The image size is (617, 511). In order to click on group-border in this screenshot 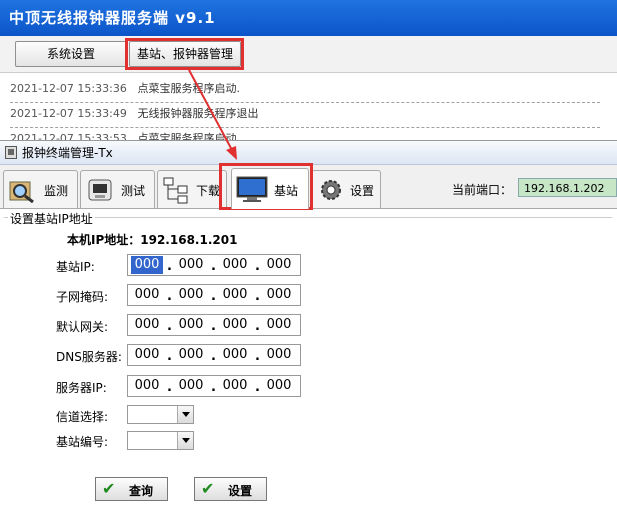, I will do `click(308, 217)`.